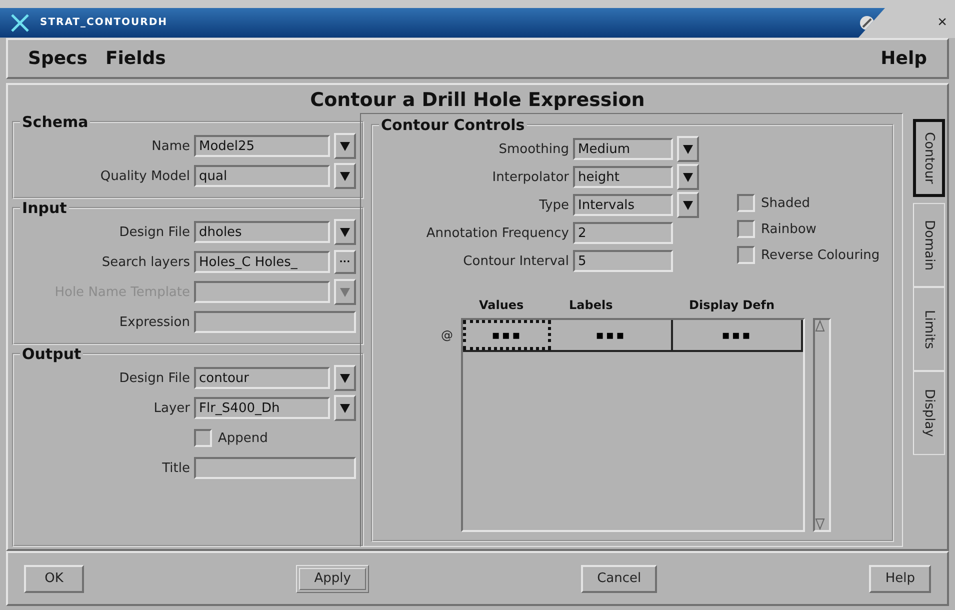 The height and width of the screenshot is (610, 955). I want to click on column-header: Values, so click(501, 305).